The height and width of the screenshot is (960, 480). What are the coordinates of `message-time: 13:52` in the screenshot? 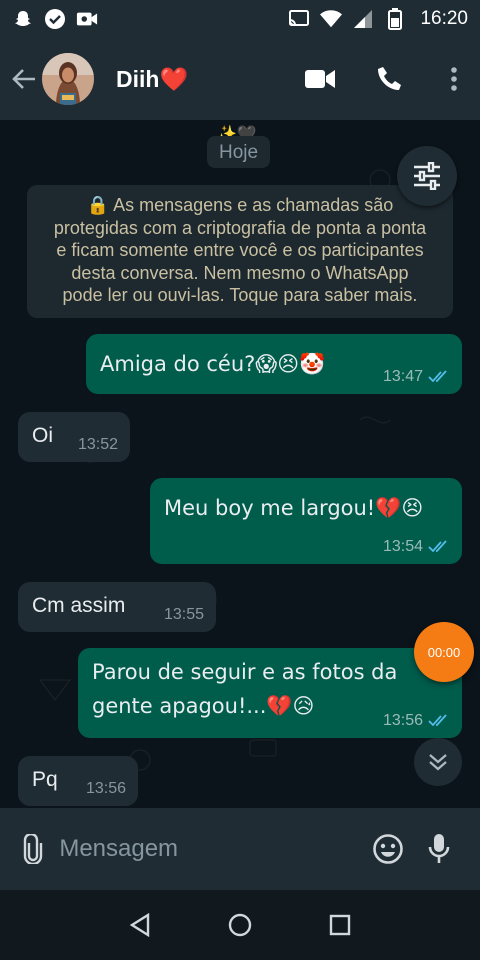 It's located at (97, 444).